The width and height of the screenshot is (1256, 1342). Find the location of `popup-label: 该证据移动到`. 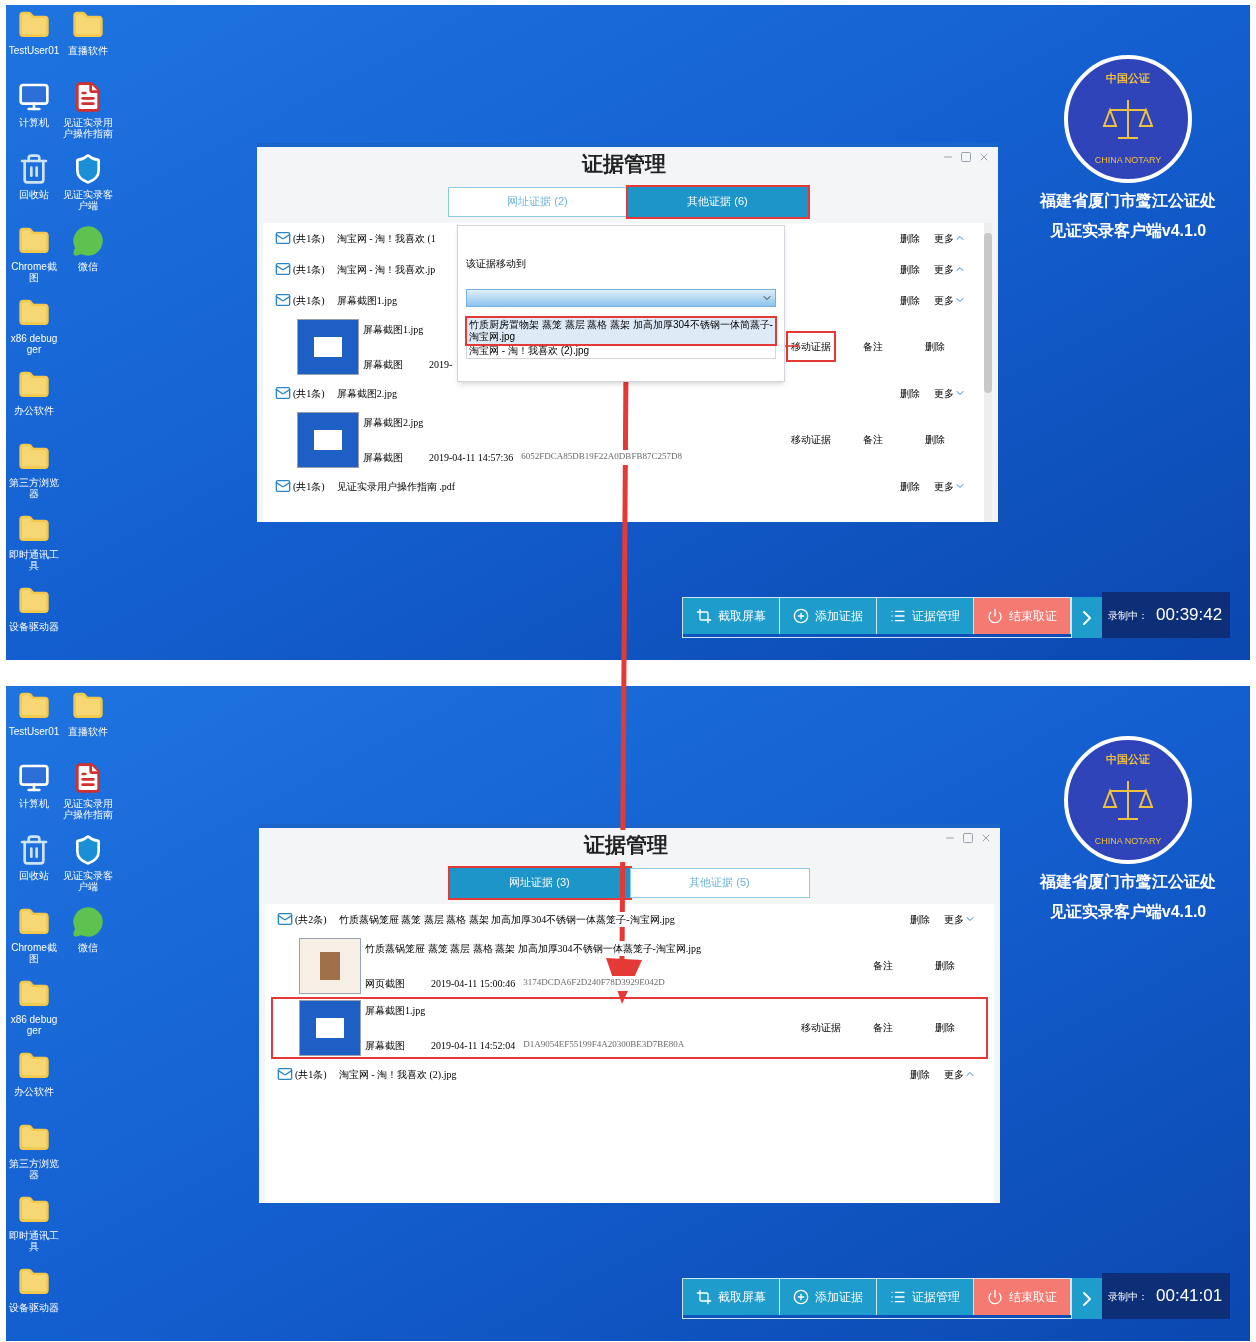

popup-label: 该证据移动到 is located at coordinates (496, 264).